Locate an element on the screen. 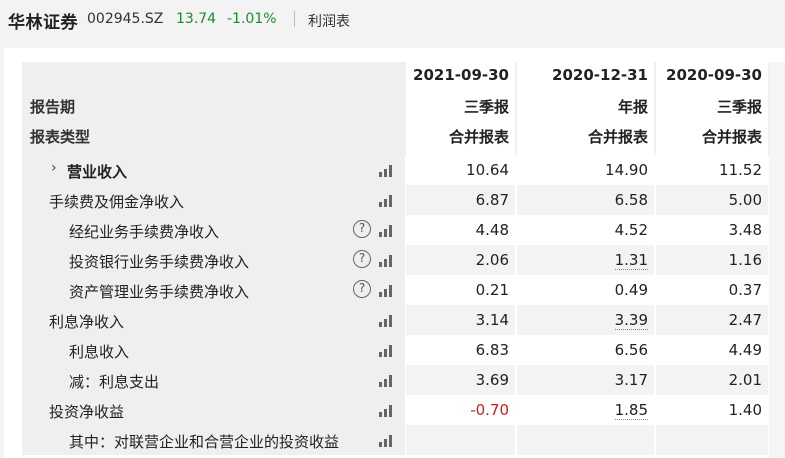 The height and width of the screenshot is (458, 785). table-cell: 3.48 is located at coordinates (712, 230).